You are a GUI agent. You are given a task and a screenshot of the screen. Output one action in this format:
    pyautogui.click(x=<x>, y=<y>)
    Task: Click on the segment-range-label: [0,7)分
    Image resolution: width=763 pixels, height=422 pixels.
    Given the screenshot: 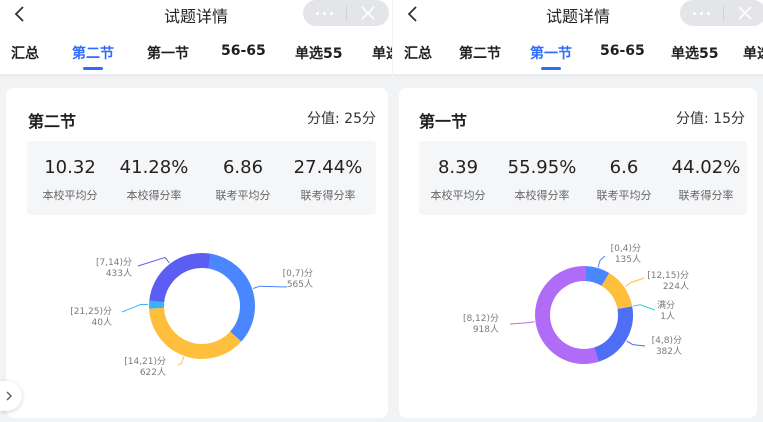 What is the action you would take?
    pyautogui.click(x=298, y=273)
    